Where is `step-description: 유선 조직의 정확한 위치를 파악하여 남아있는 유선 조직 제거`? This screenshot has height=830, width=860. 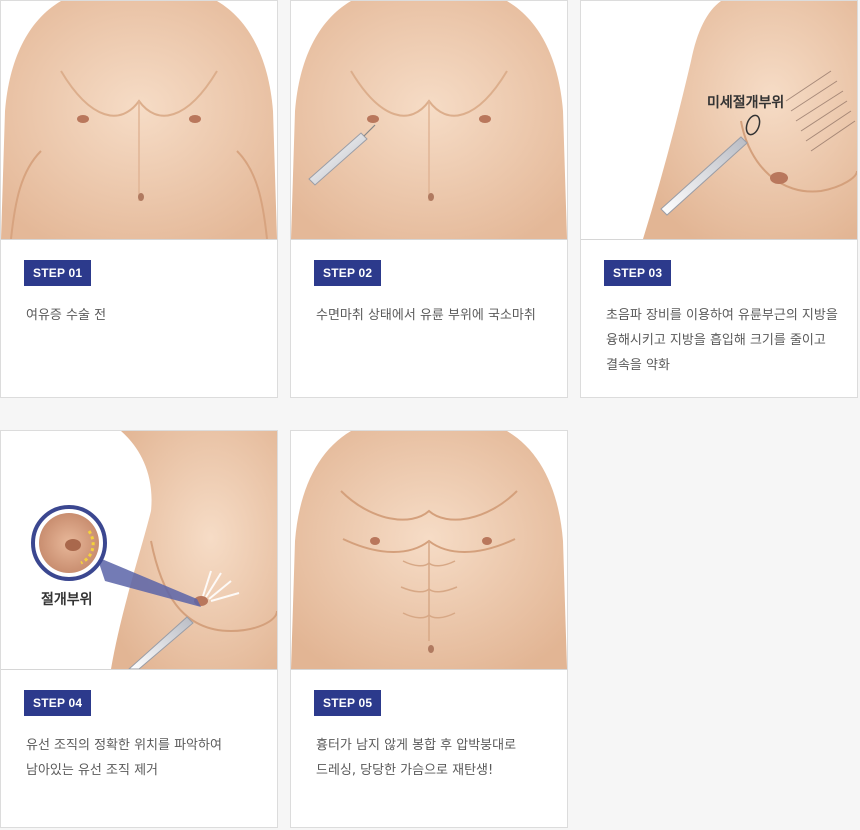
step-description: 유선 조직의 정확한 위치를 파악하여 남아있는 유선 조직 제거 is located at coordinates (124, 758).